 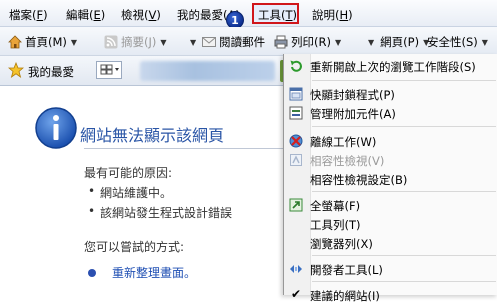 I want to click on rss-feed-icon, so click(x=111, y=42).